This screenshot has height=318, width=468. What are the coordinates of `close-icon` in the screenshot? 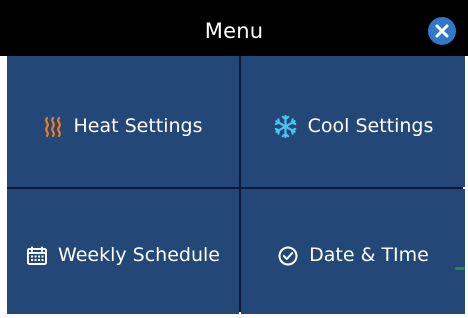 It's located at (442, 31).